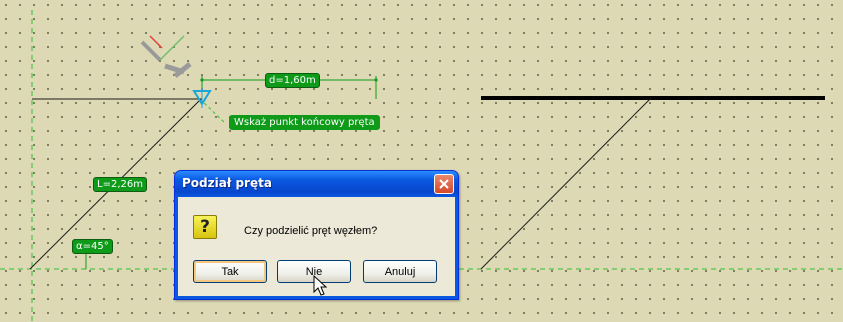 The width and height of the screenshot is (843, 322). Describe the element at coordinates (202, 98) in the screenshot. I see `snap-marker-icon` at that location.